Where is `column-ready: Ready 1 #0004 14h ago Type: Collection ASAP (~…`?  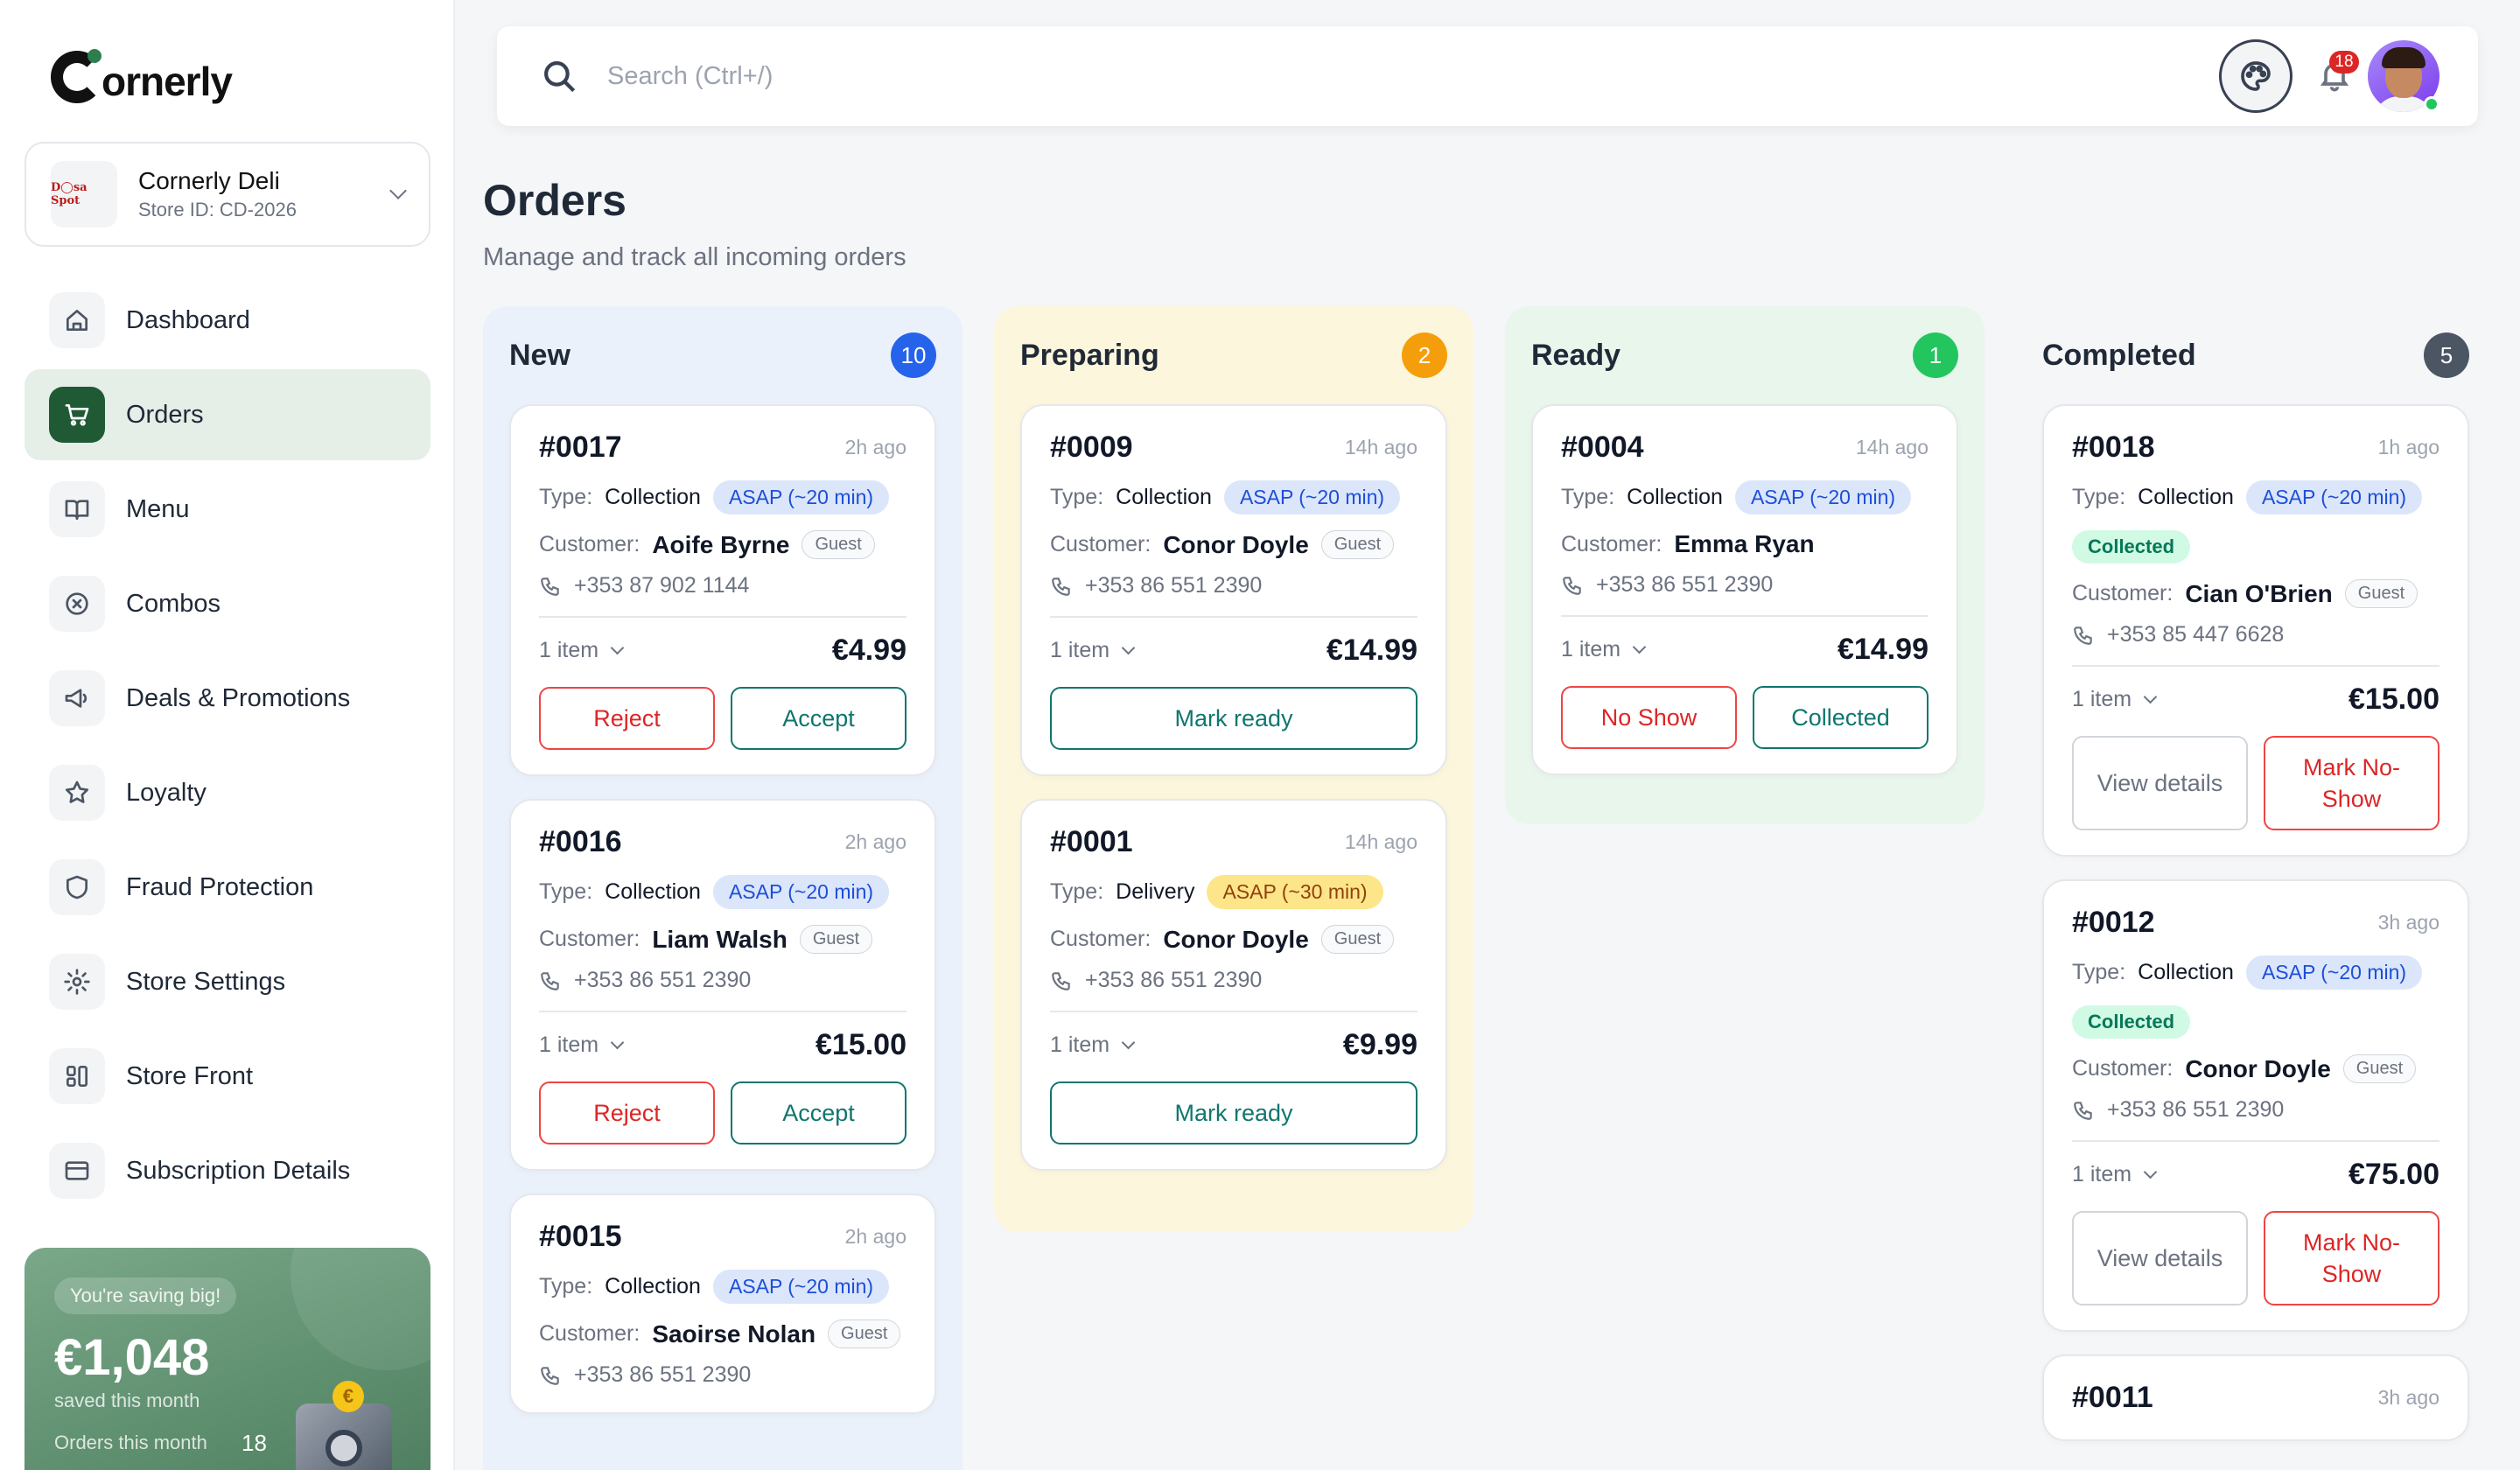 column-ready: Ready 1 #0004 14h ago Type: Collection ASAP (~… is located at coordinates (1744, 565).